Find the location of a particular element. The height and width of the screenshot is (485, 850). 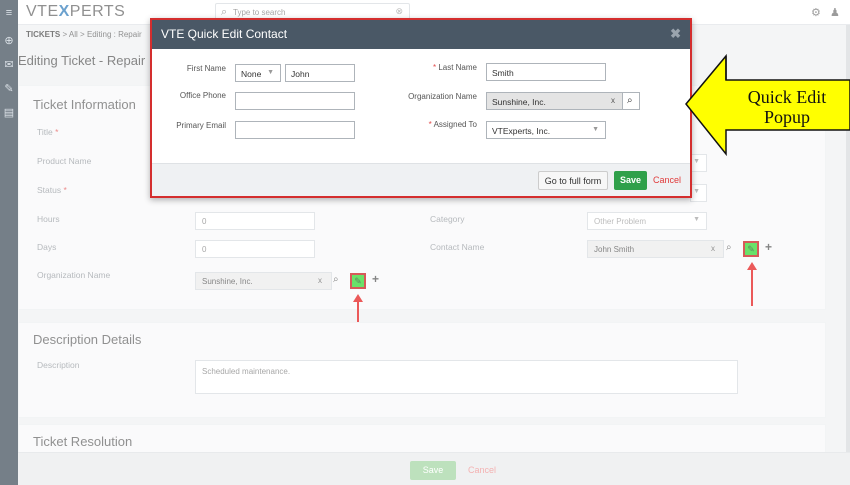

modal-header: VTE Quick Edit Contact ✖ is located at coordinates (421, 34).